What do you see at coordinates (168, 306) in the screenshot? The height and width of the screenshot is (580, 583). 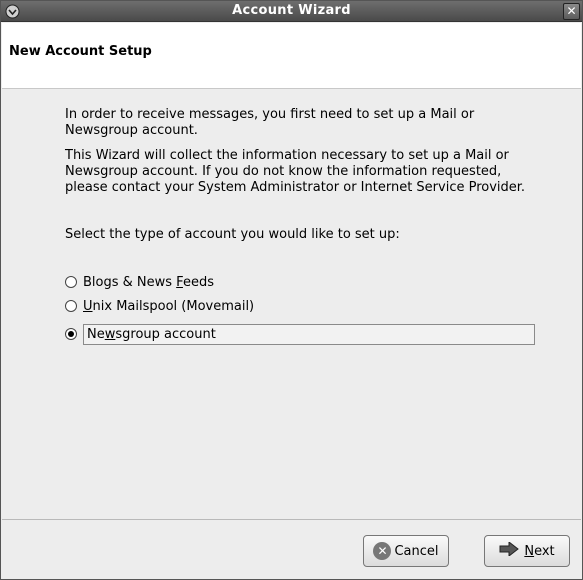 I see `radio-label: Unix Mailspool (Movemail)` at bounding box center [168, 306].